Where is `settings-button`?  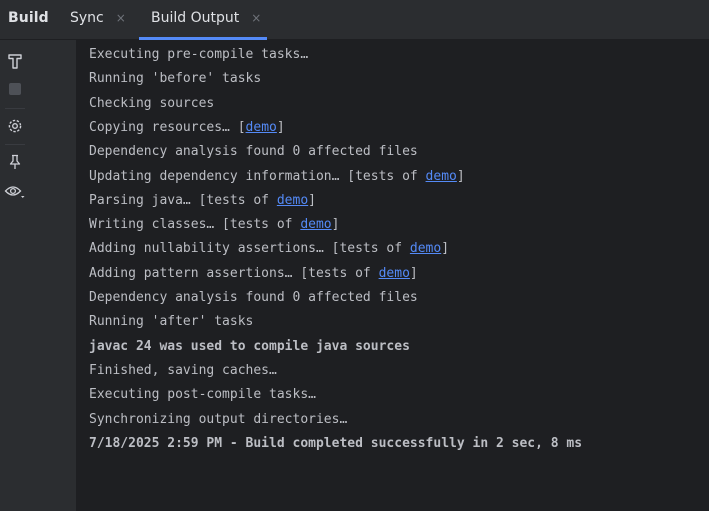 settings-button is located at coordinates (15, 126).